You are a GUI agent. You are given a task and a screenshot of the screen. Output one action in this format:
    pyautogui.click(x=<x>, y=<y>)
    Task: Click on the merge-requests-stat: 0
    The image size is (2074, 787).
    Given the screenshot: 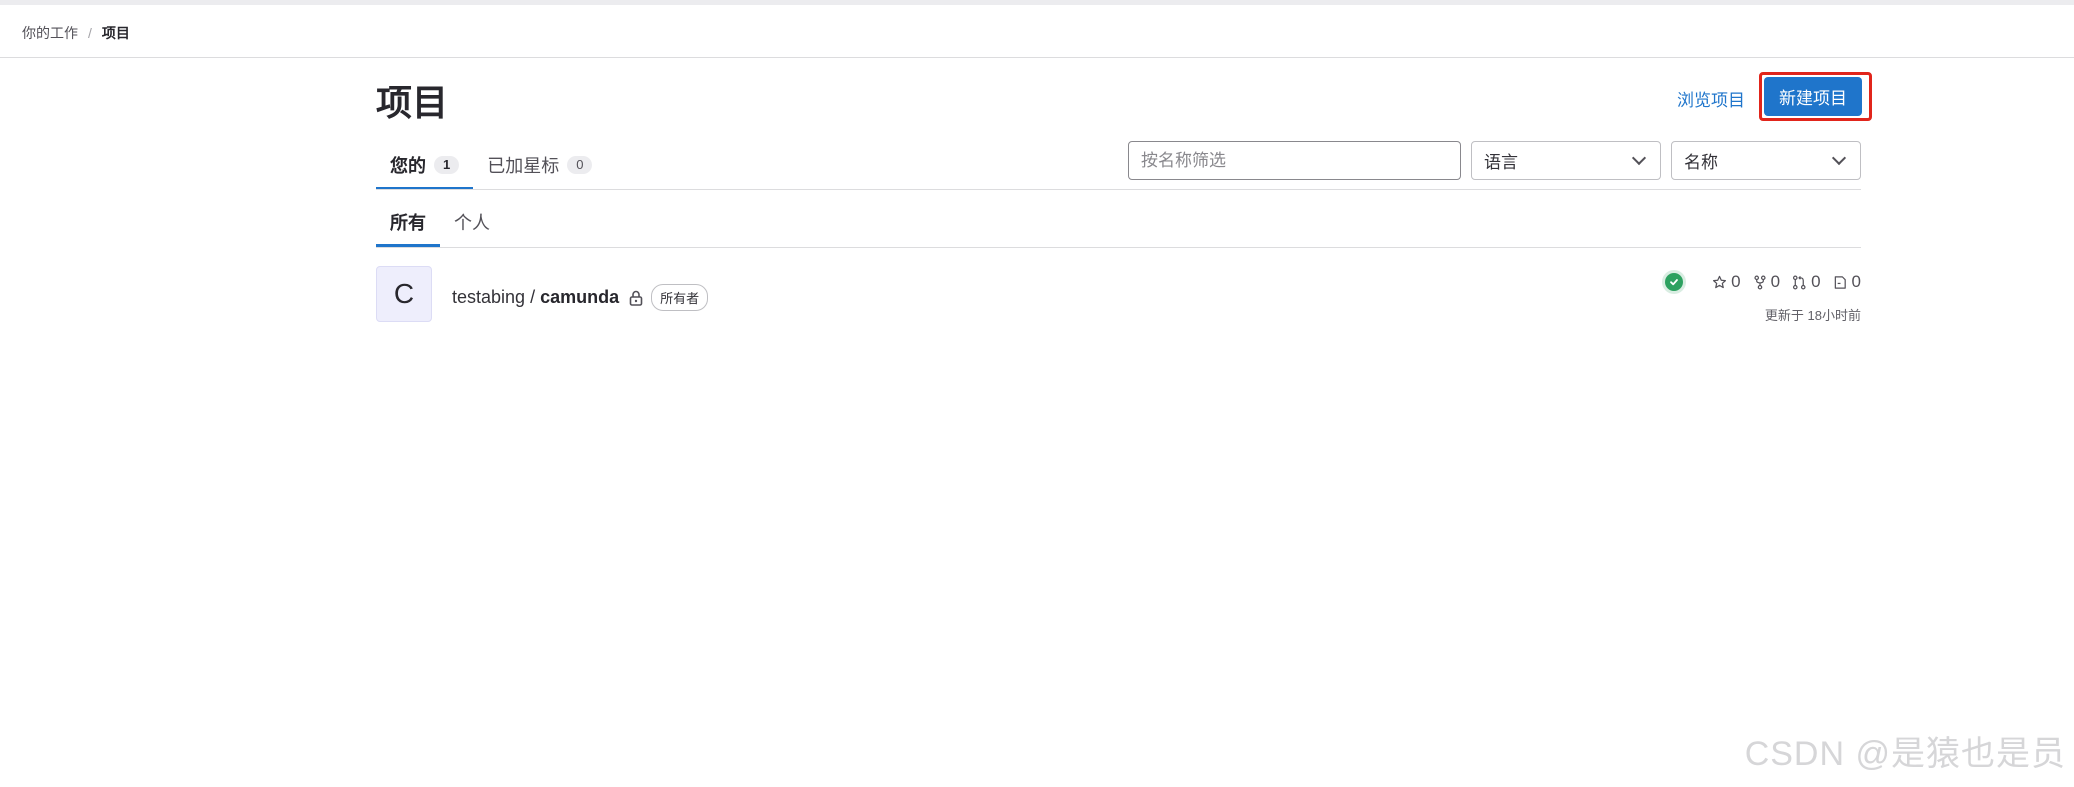 What is the action you would take?
    pyautogui.click(x=1806, y=282)
    